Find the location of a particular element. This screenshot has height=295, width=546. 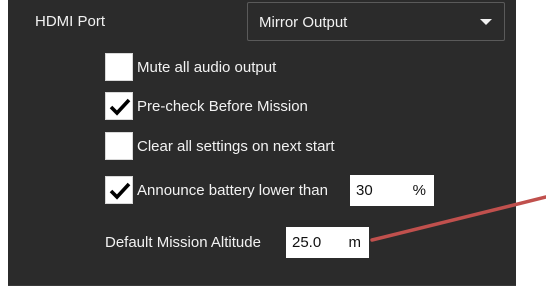

battery-threshold-unit: % is located at coordinates (419, 190).